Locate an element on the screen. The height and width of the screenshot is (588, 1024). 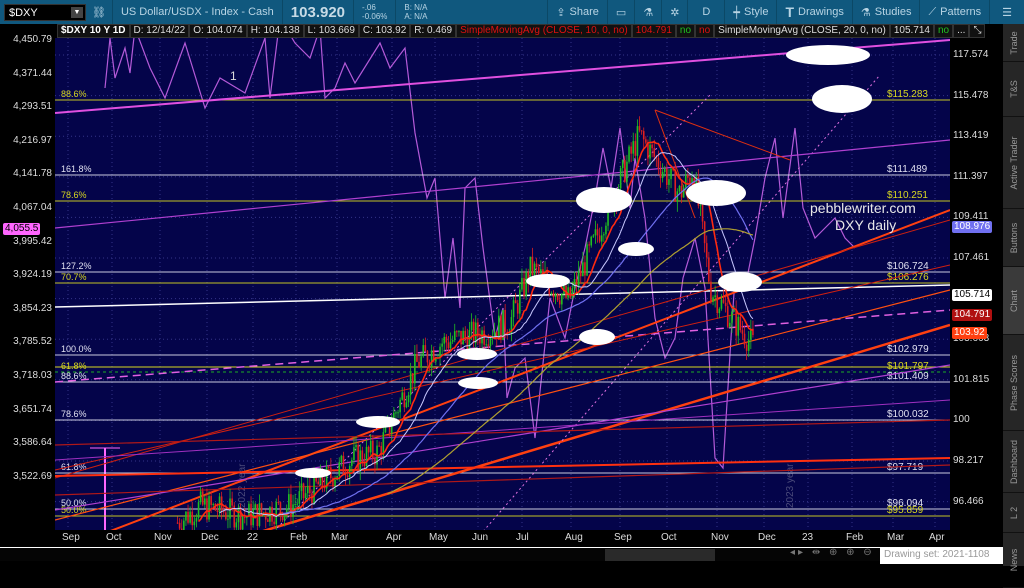
sma50-badge: 108.976 is located at coordinates (972, 227).